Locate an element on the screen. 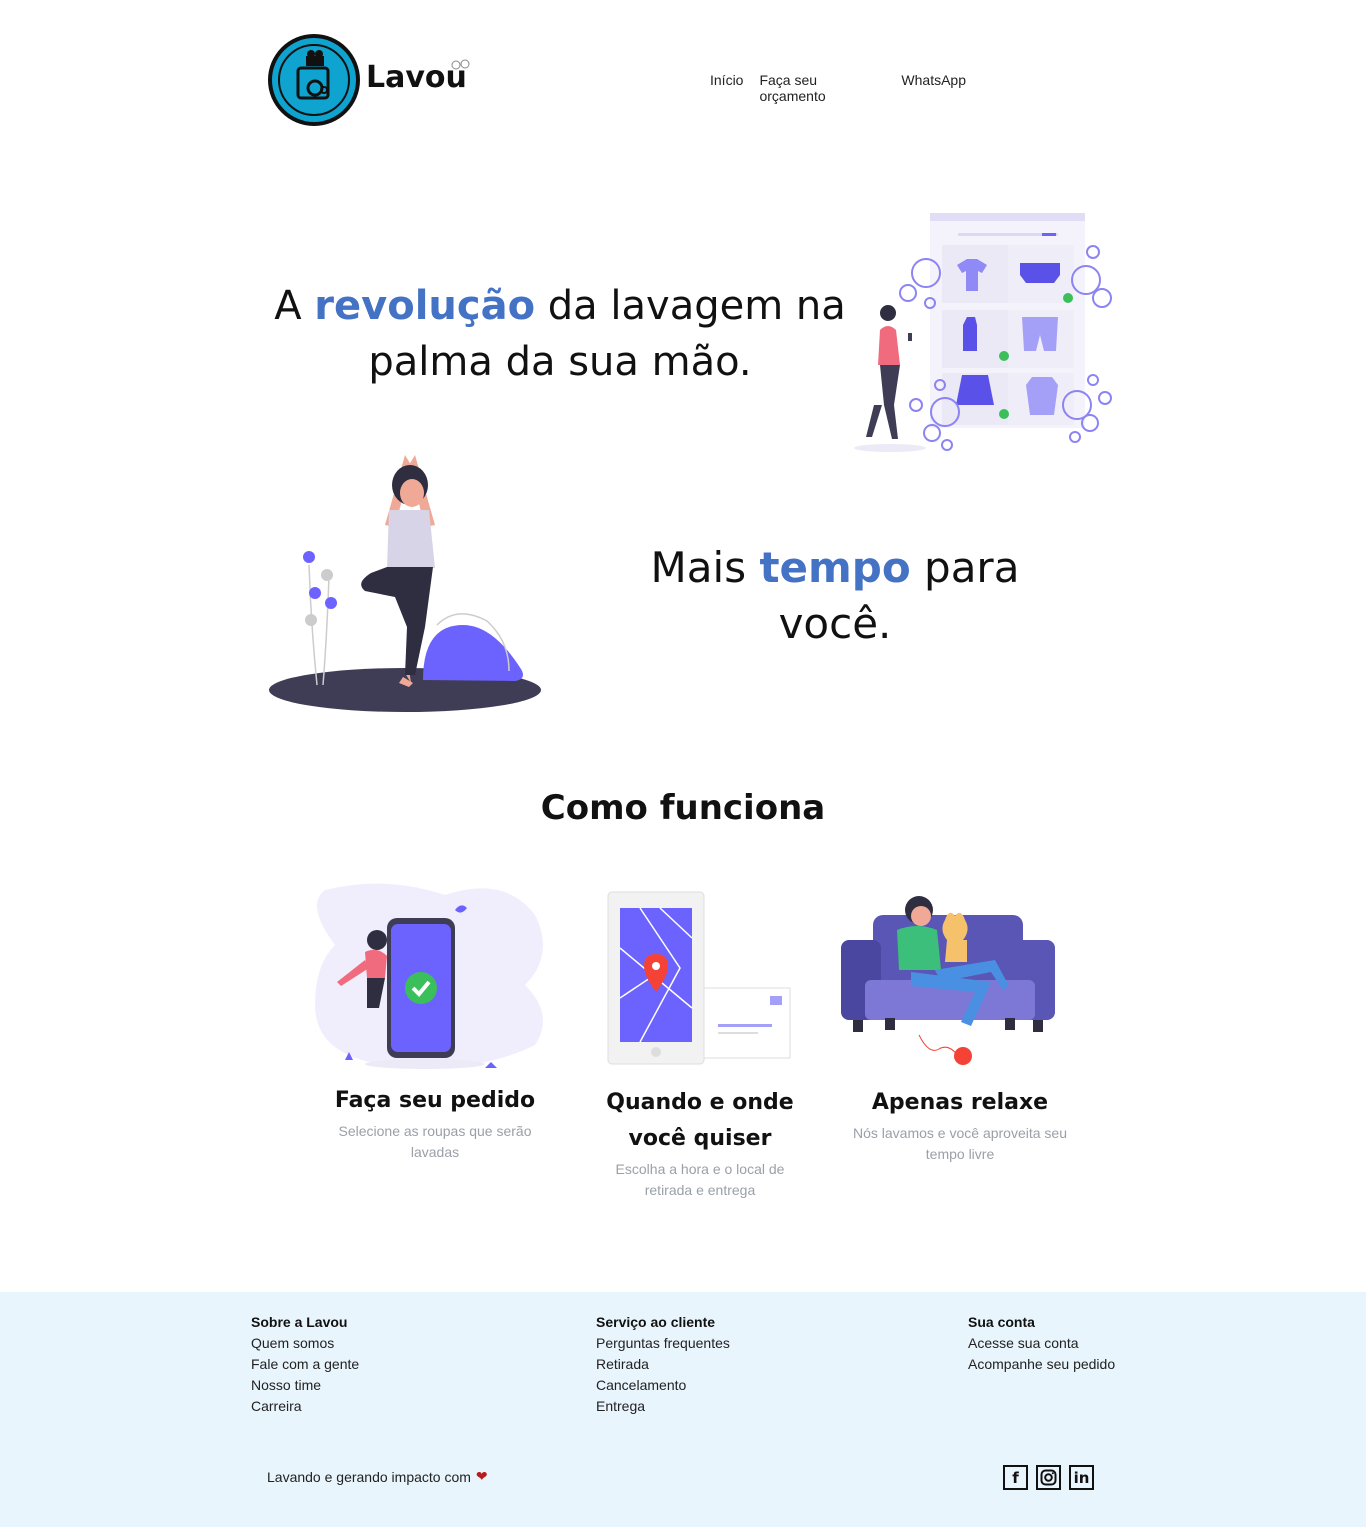  footer-link: Fale com a gente is located at coordinates (305, 1364).